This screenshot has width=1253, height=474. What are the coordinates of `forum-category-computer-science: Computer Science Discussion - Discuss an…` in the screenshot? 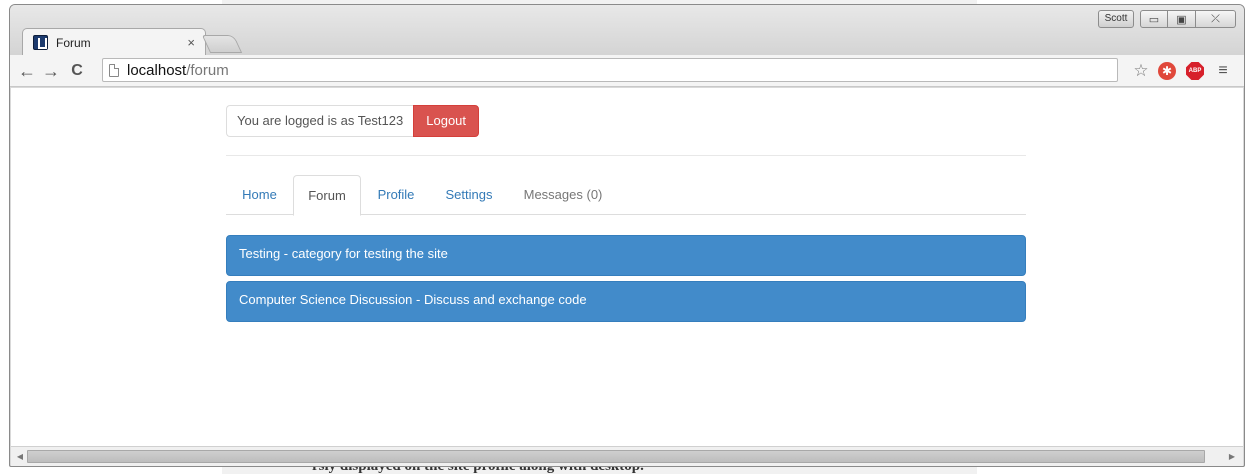 It's located at (626, 301).